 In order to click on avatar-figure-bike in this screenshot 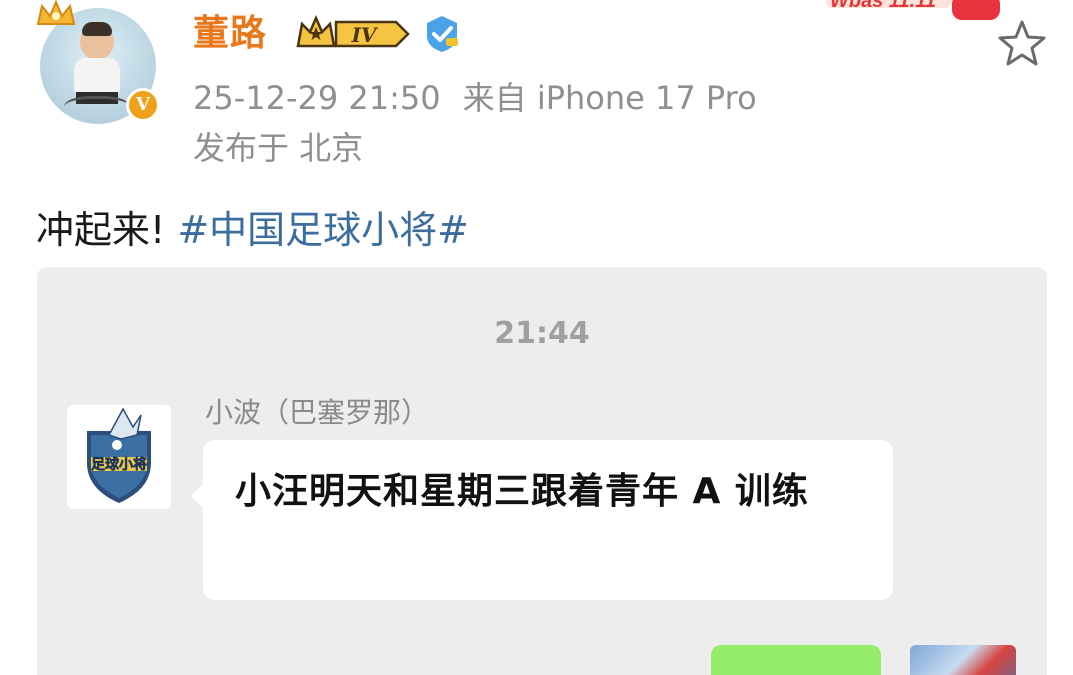, I will do `click(97, 109)`.